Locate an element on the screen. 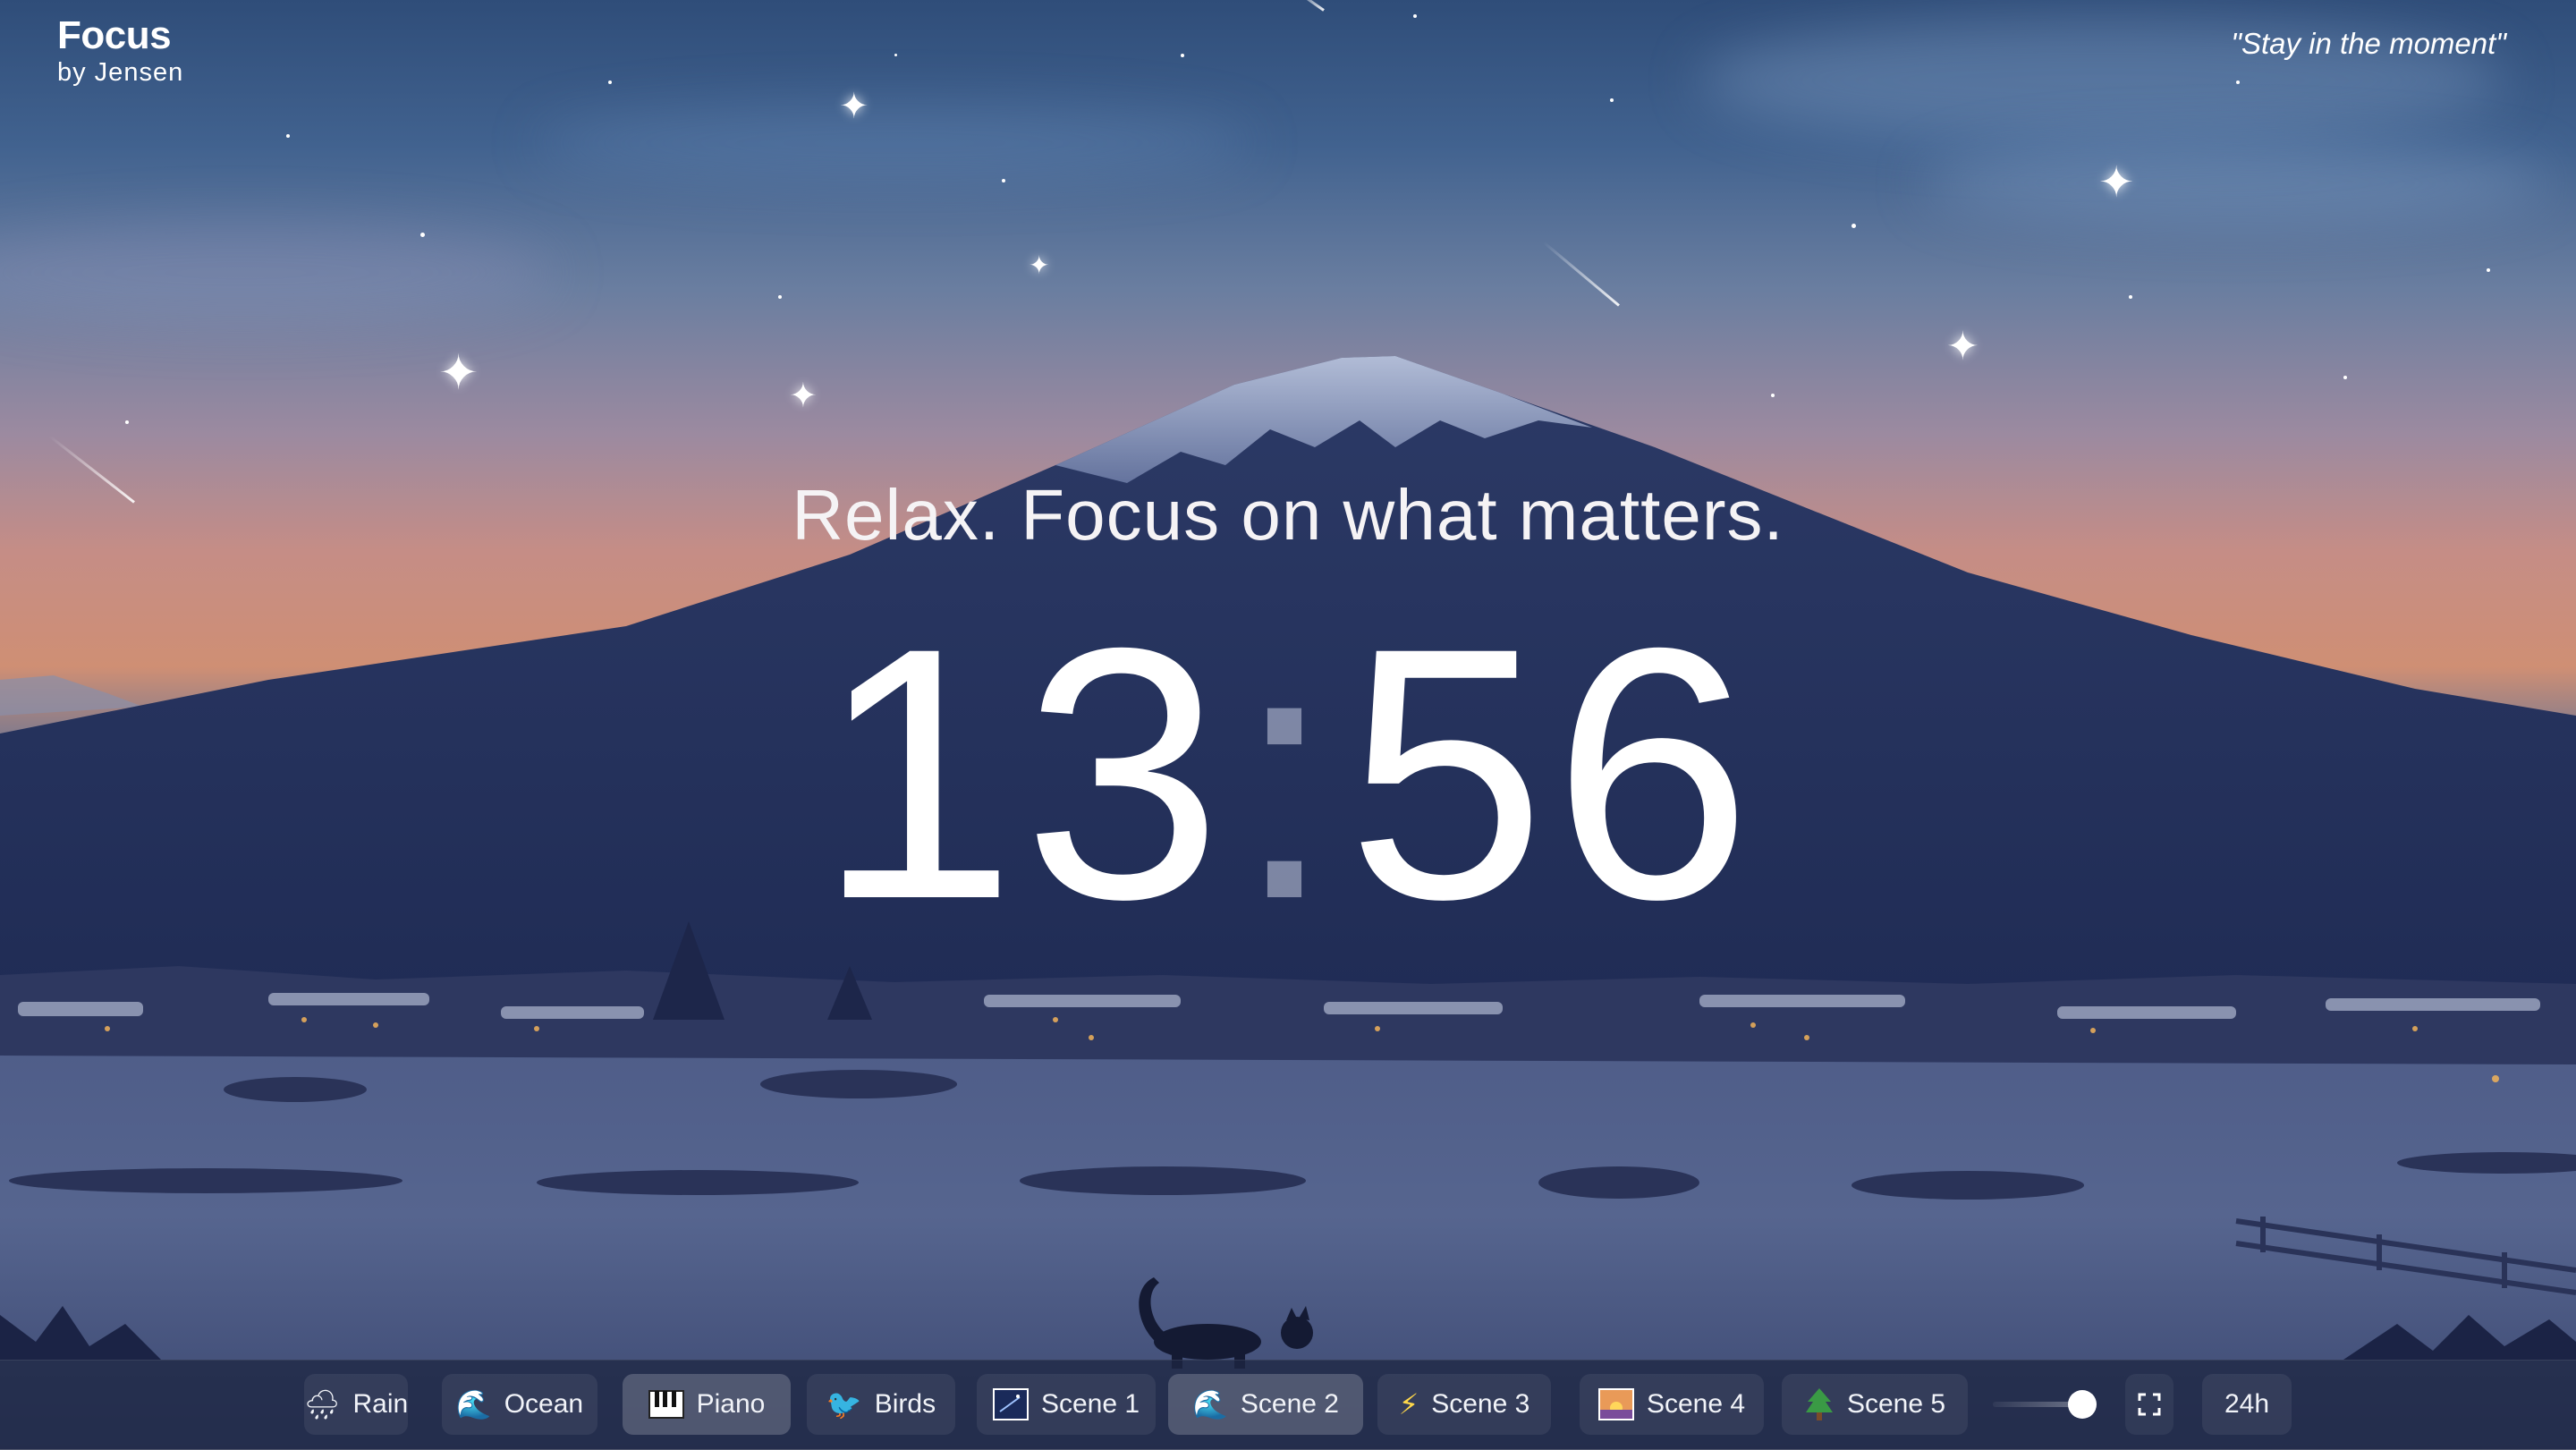 This screenshot has height=1450, width=2576. brand: Focus by Jensen is located at coordinates (120, 49).